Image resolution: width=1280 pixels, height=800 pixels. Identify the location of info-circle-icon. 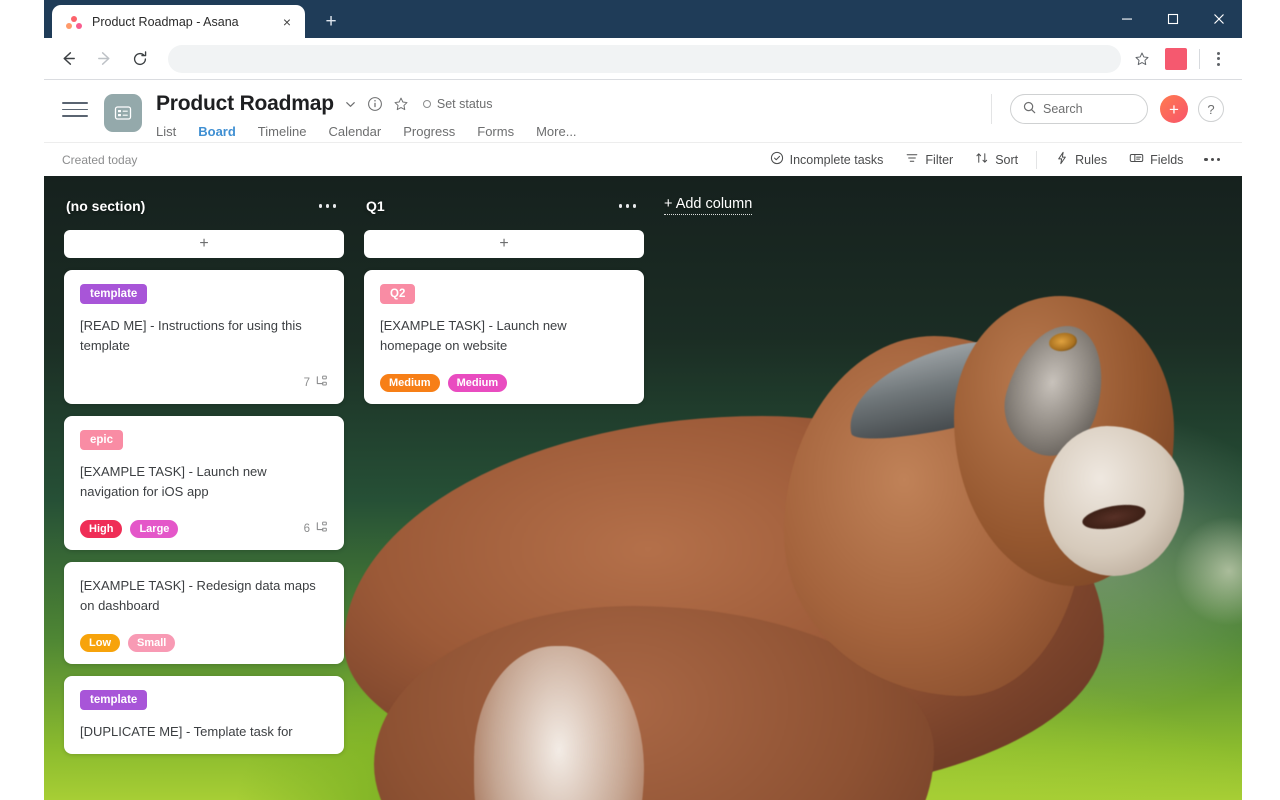
(375, 104).